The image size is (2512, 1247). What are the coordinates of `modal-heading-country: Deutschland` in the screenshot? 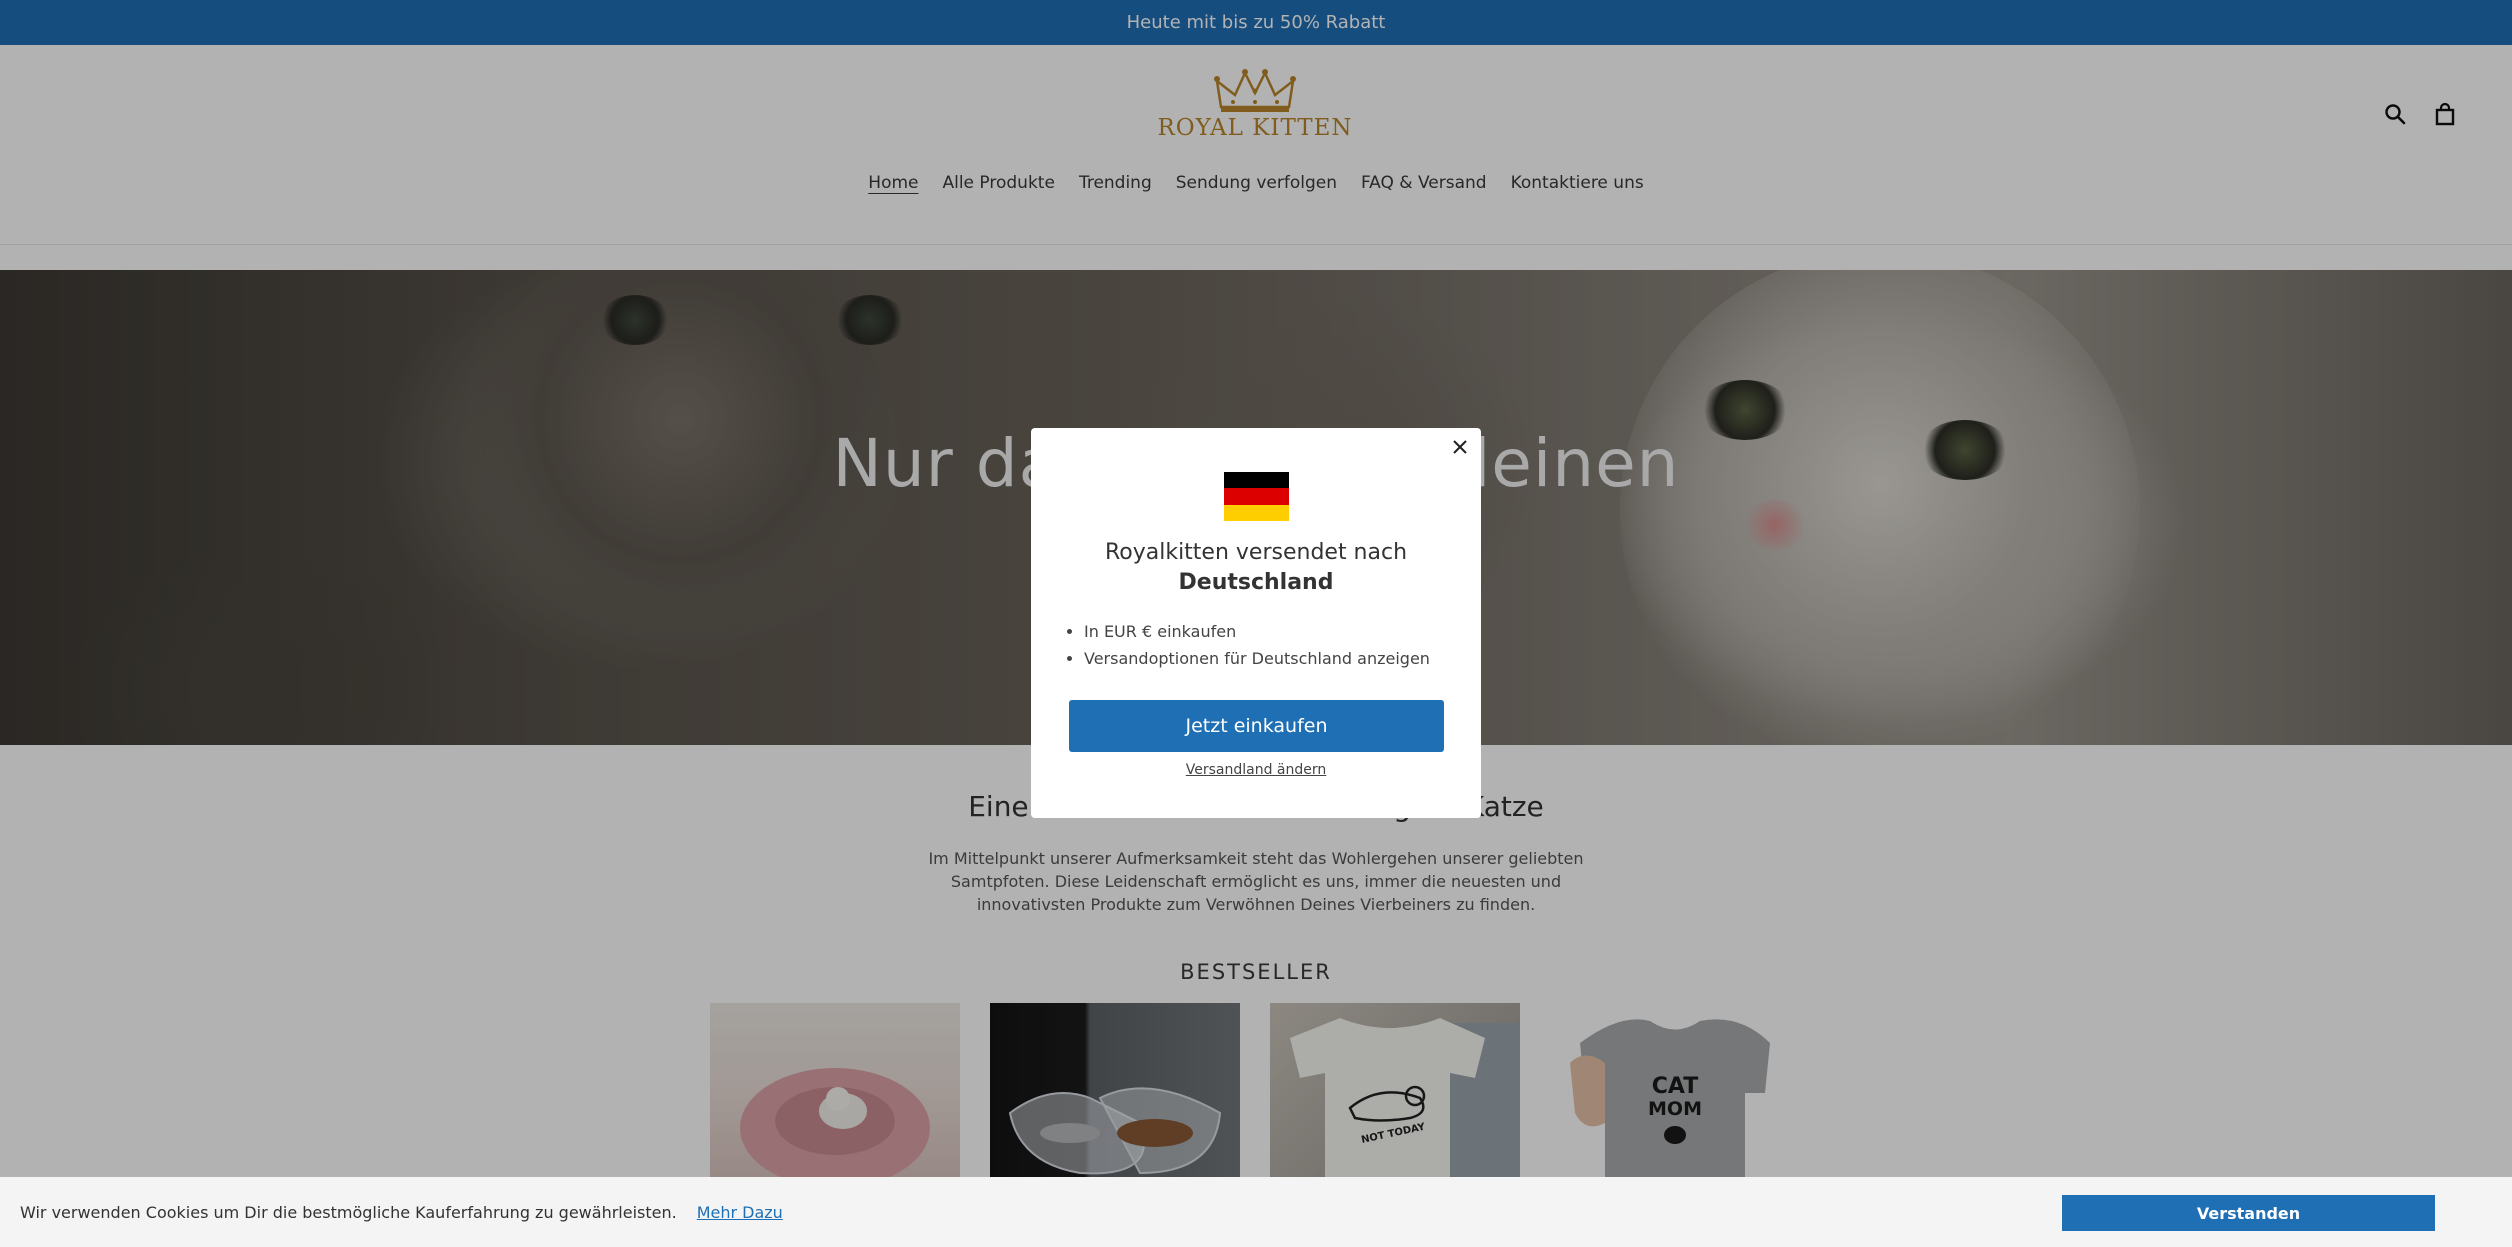 It's located at (1256, 582).